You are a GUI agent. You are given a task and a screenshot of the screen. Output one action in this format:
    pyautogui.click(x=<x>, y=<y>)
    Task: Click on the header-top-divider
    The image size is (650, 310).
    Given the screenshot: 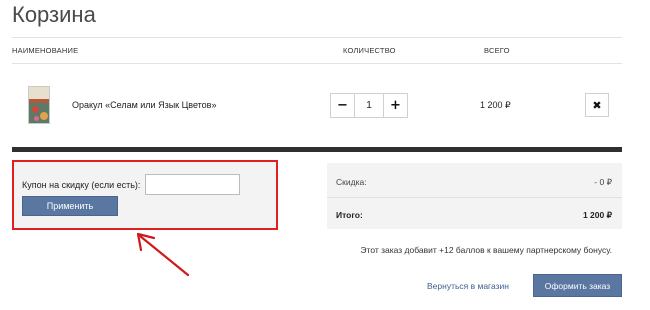 What is the action you would take?
    pyautogui.click(x=317, y=37)
    